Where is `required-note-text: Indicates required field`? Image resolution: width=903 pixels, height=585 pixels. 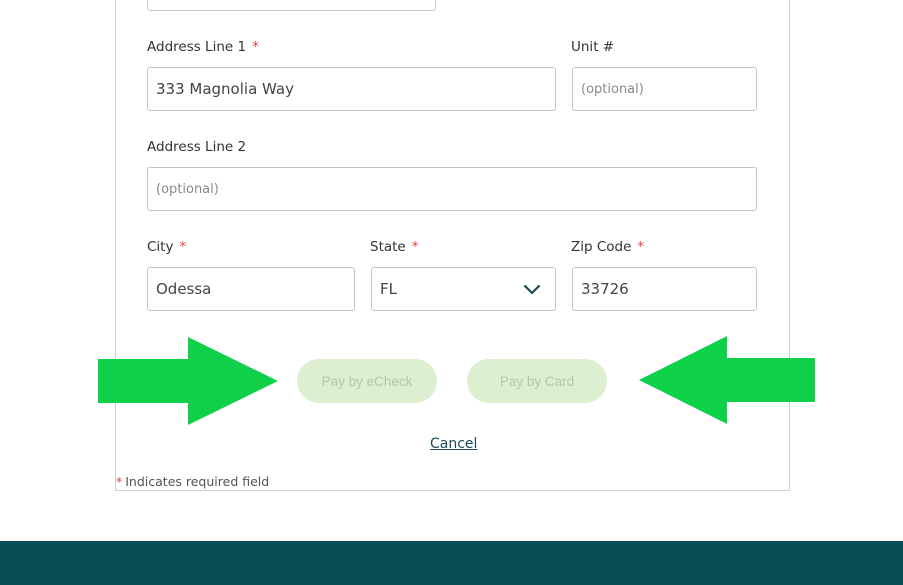
required-note-text: Indicates required field is located at coordinates (197, 481).